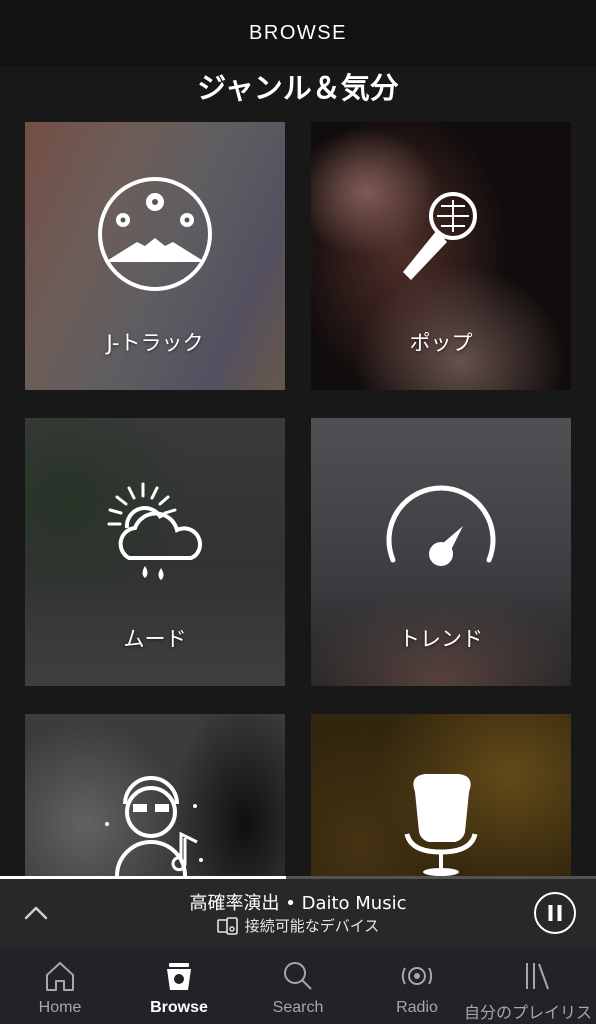 Image resolution: width=596 pixels, height=1024 pixels. Describe the element at coordinates (155, 343) in the screenshot. I see `tile-label: J-トラック` at that location.